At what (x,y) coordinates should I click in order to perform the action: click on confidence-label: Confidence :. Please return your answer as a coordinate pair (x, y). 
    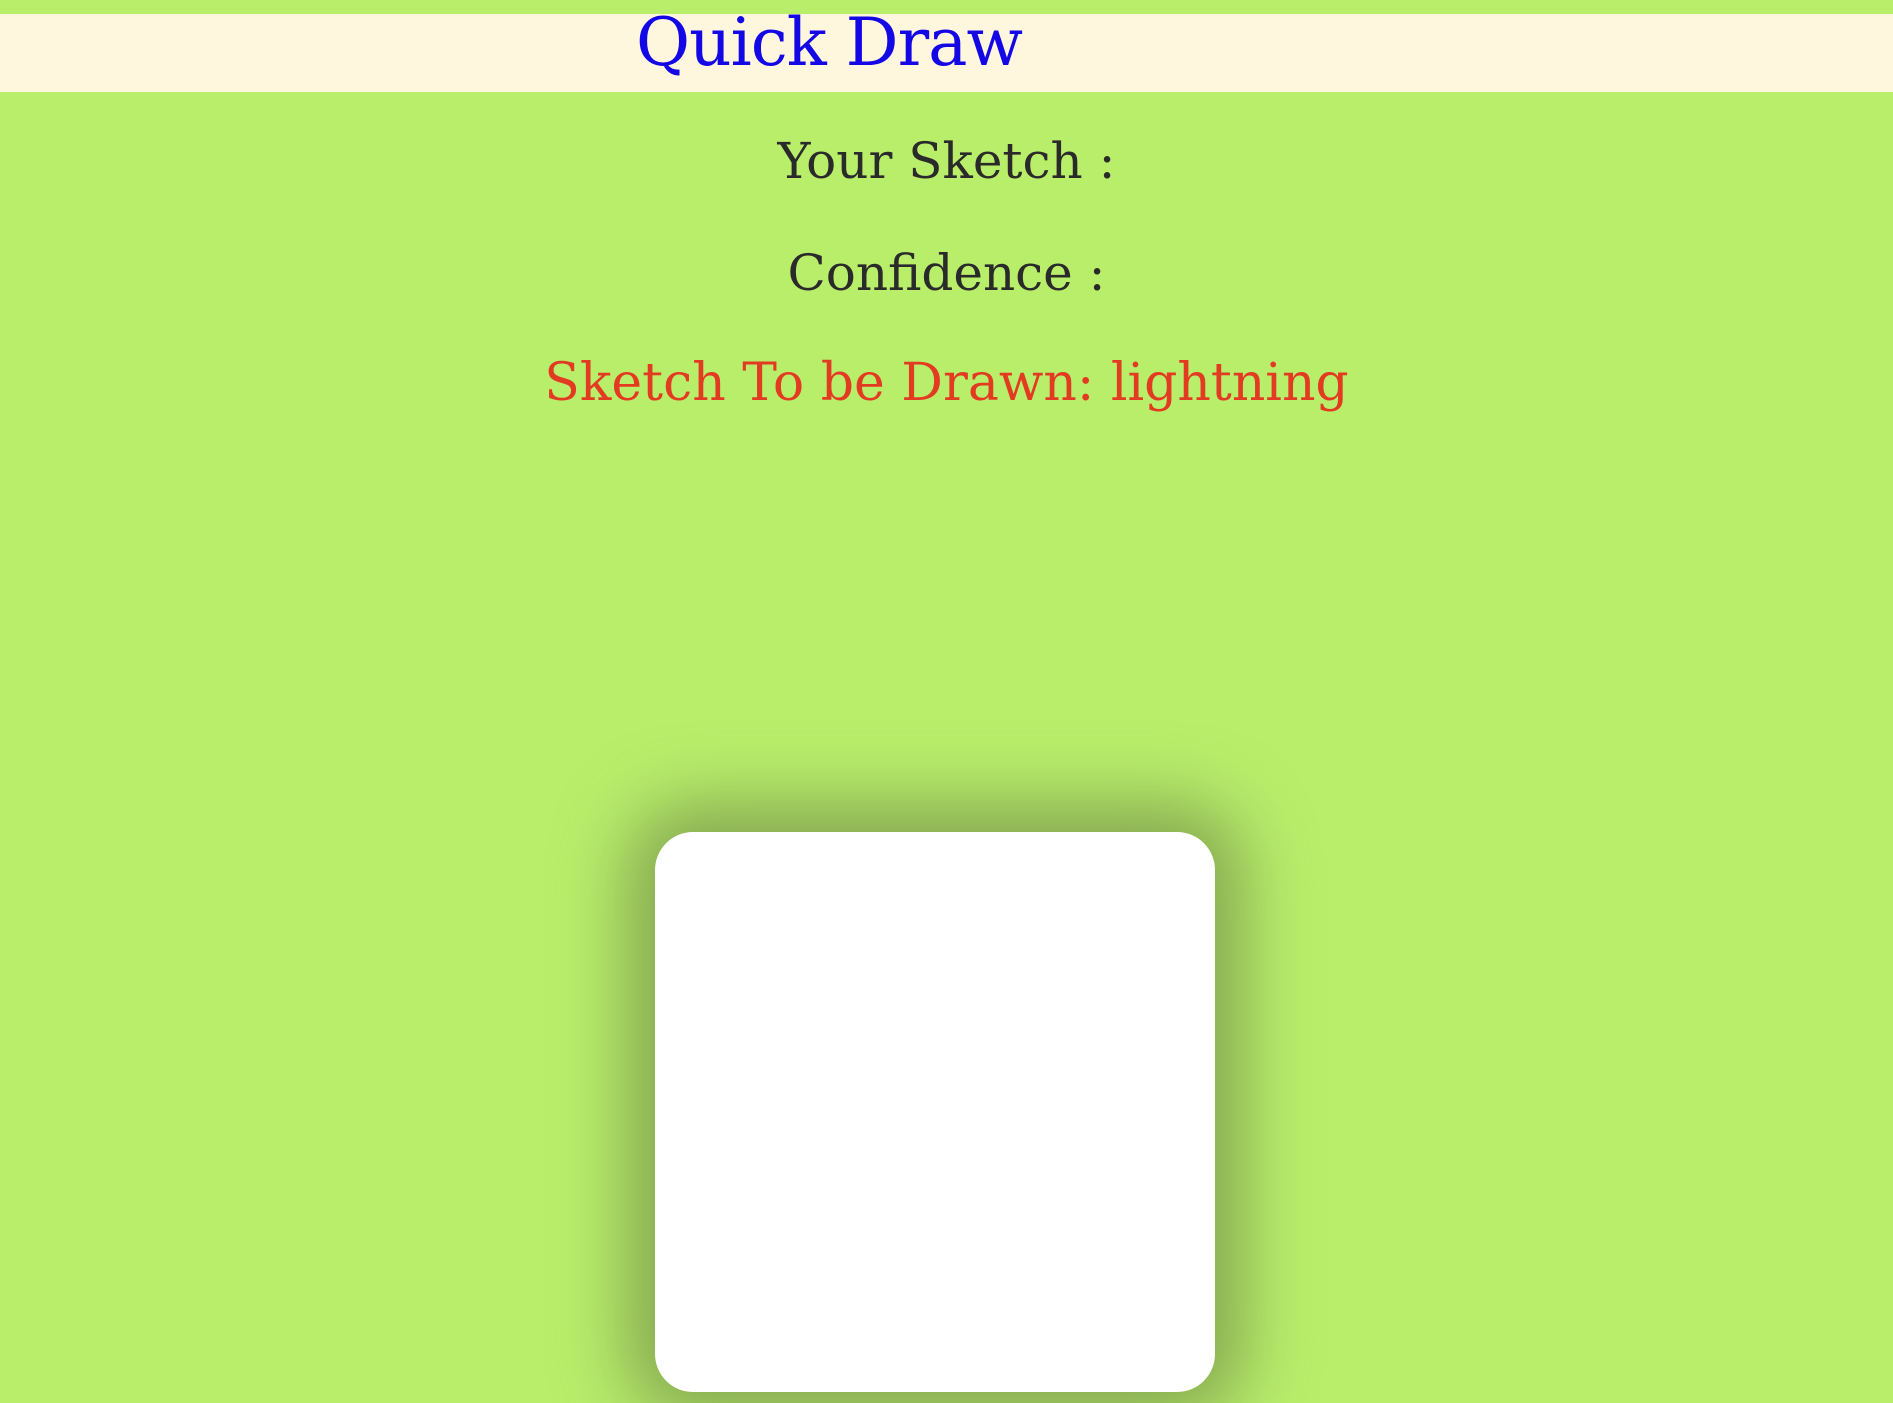
    Looking at the image, I should click on (946, 273).